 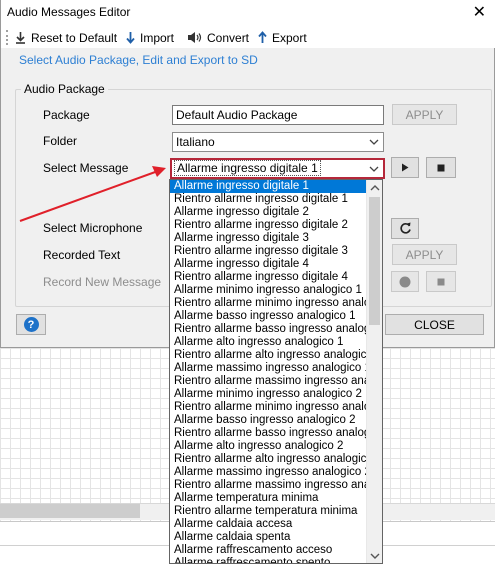 I want to click on dropdown-option: Allarme basso ingresso analogico 1, so click(x=268, y=316).